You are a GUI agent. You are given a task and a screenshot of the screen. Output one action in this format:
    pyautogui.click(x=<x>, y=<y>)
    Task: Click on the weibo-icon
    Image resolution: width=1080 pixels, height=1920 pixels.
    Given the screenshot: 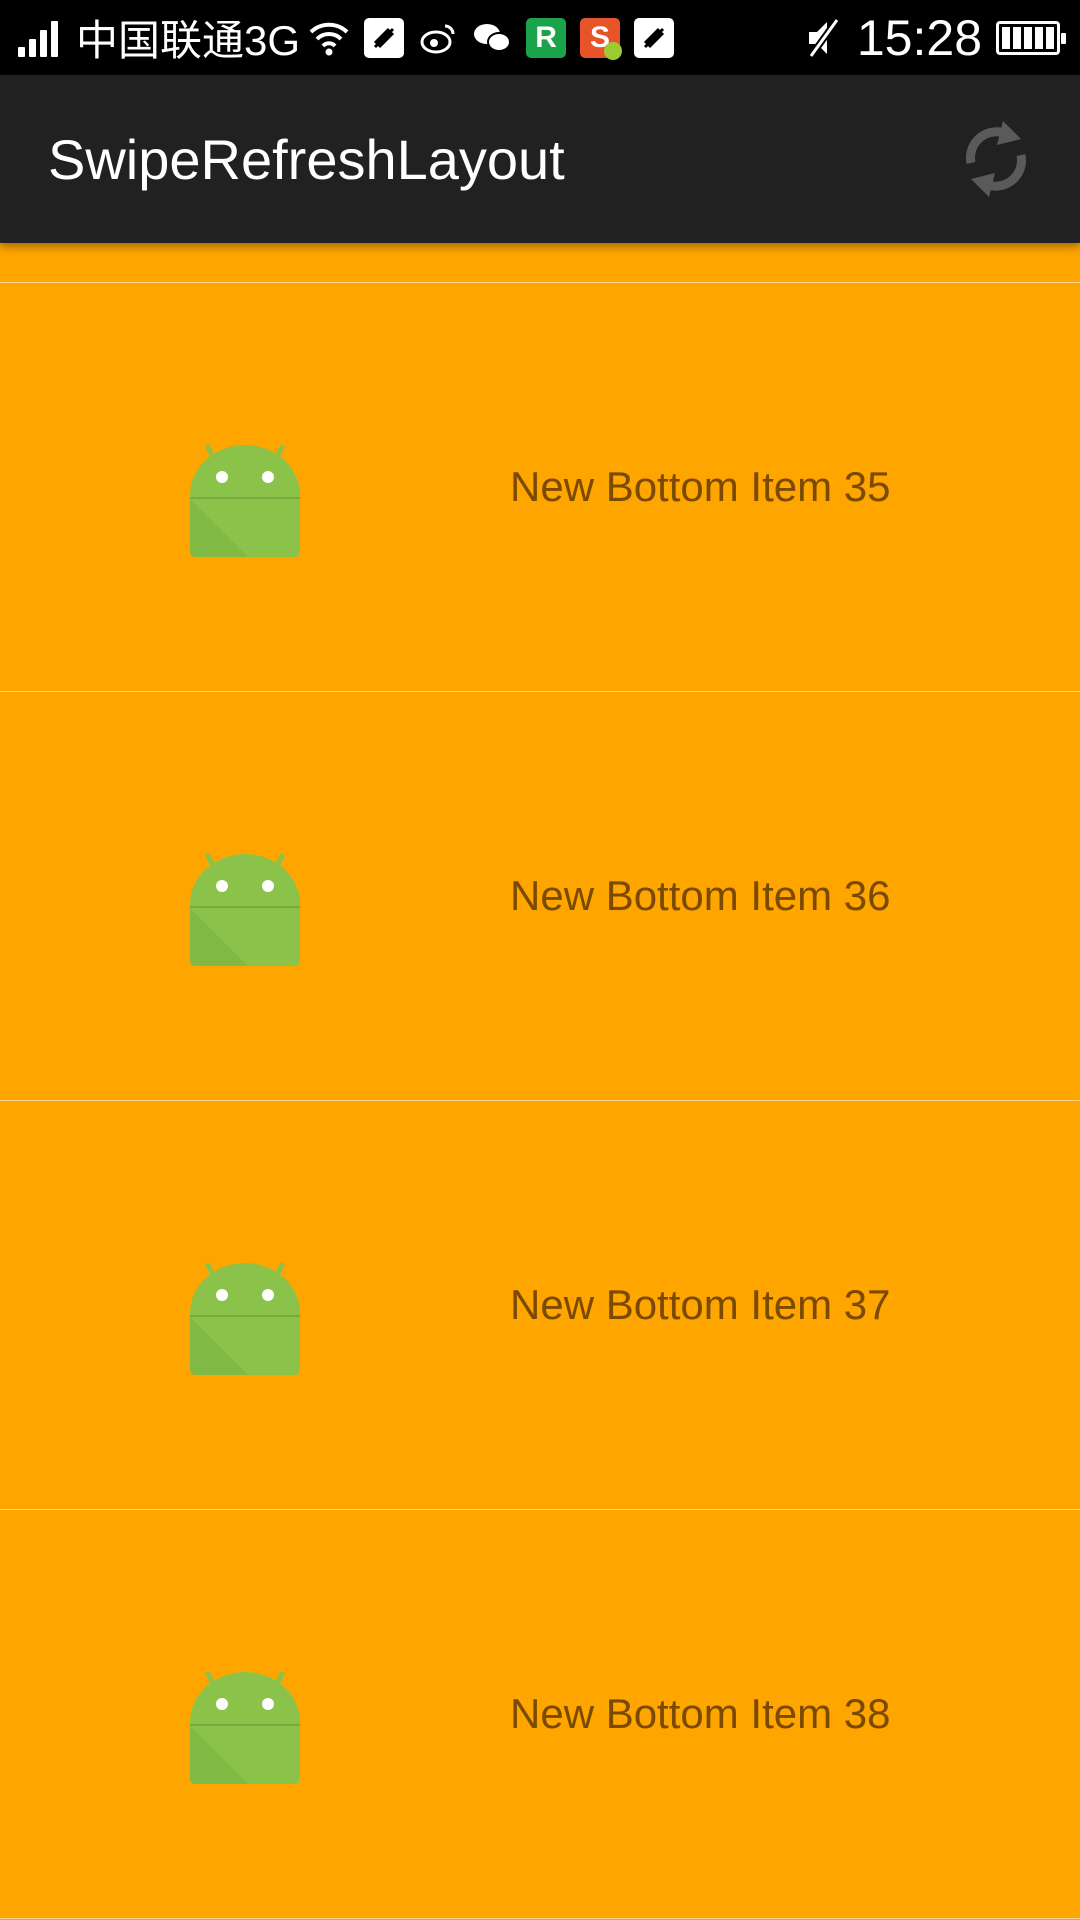 What is the action you would take?
    pyautogui.click(x=438, y=38)
    